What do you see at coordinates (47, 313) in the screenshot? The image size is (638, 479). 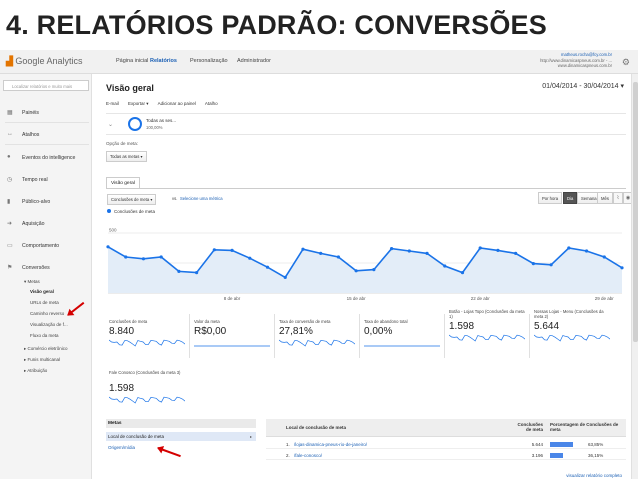 I see `sidebar-sub-reverse-path: Caminho reverso` at bounding box center [47, 313].